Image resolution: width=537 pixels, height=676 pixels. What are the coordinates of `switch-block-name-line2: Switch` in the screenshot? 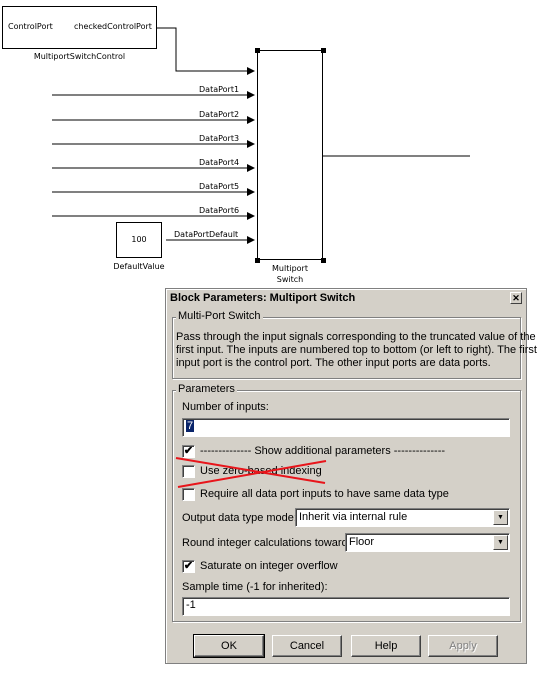 It's located at (290, 279).